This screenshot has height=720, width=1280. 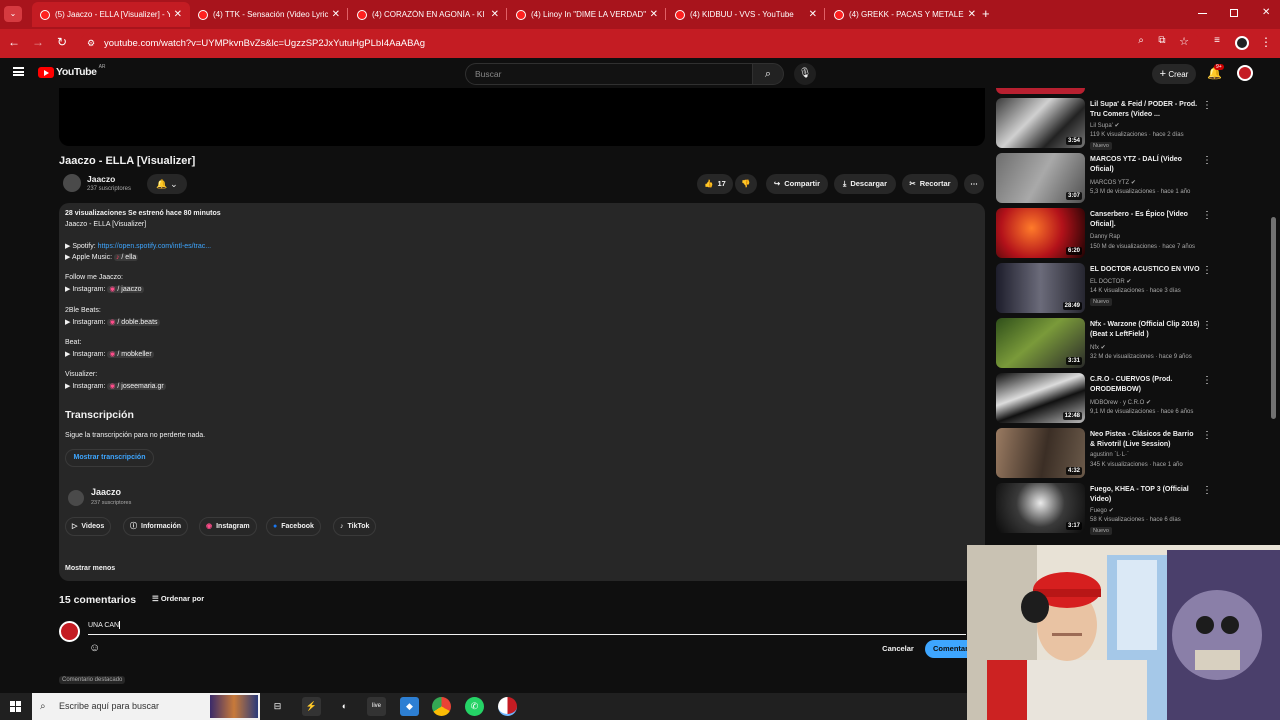 I want to click on video-thumbnail: 3:17, so click(x=1040, y=508).